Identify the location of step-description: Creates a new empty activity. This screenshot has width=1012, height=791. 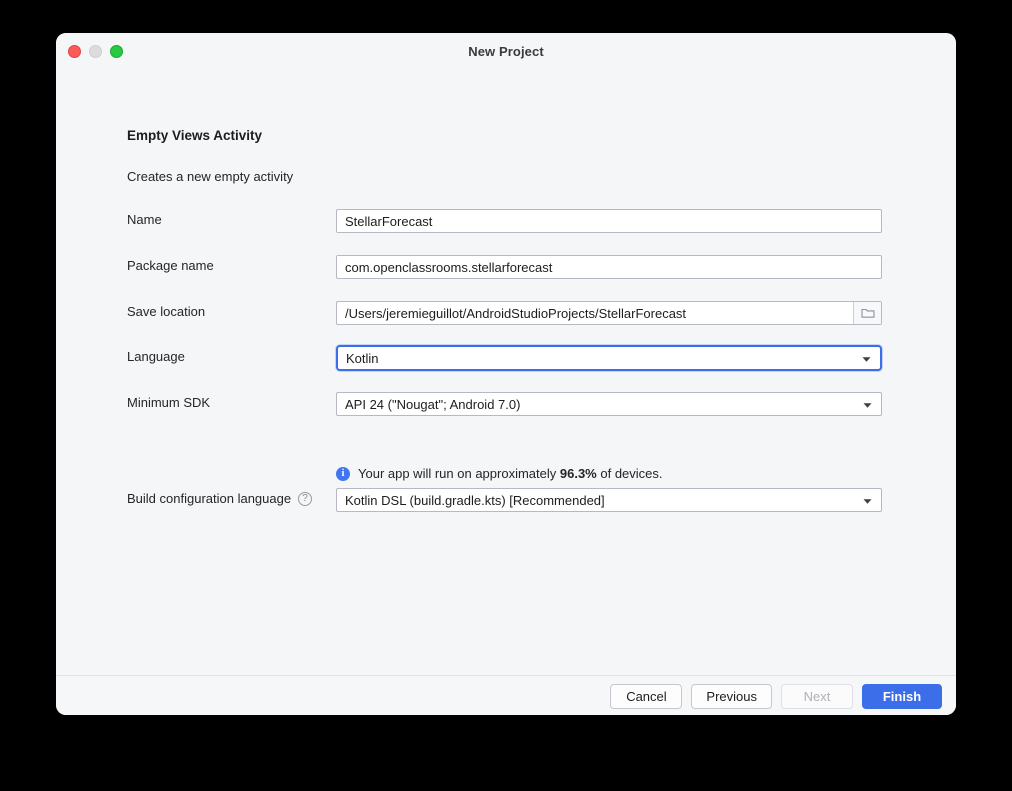
(210, 176).